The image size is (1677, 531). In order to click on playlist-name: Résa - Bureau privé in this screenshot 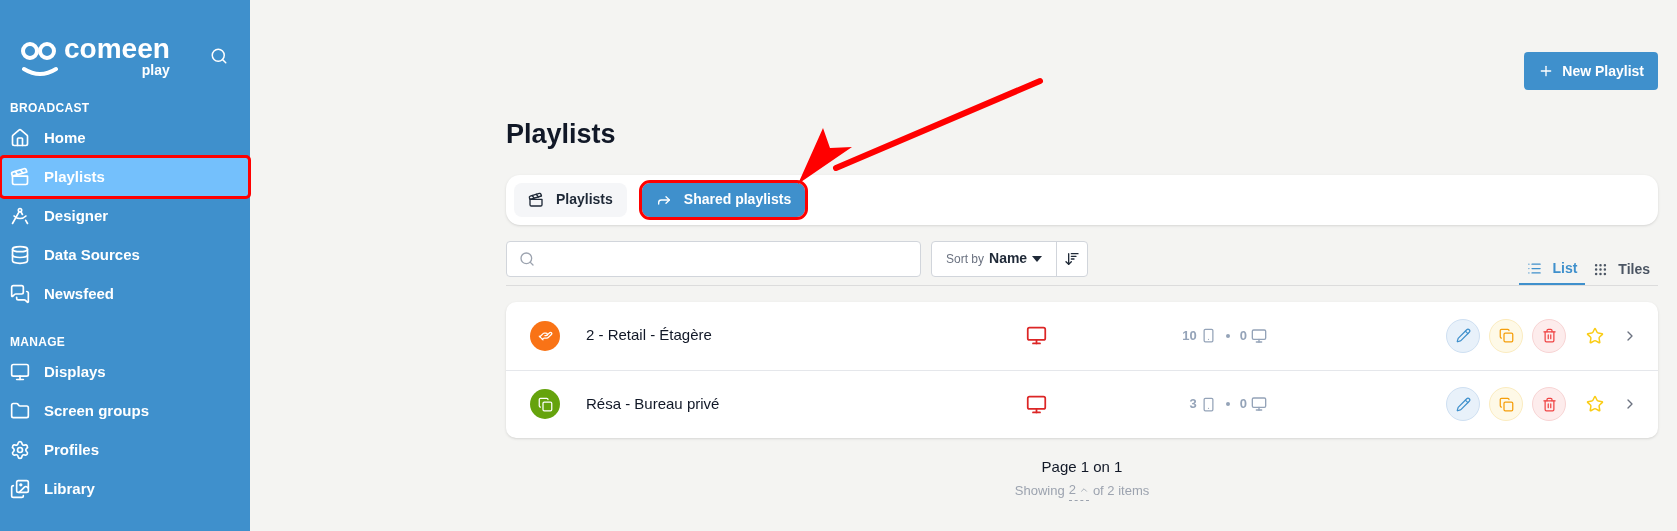, I will do `click(653, 403)`.